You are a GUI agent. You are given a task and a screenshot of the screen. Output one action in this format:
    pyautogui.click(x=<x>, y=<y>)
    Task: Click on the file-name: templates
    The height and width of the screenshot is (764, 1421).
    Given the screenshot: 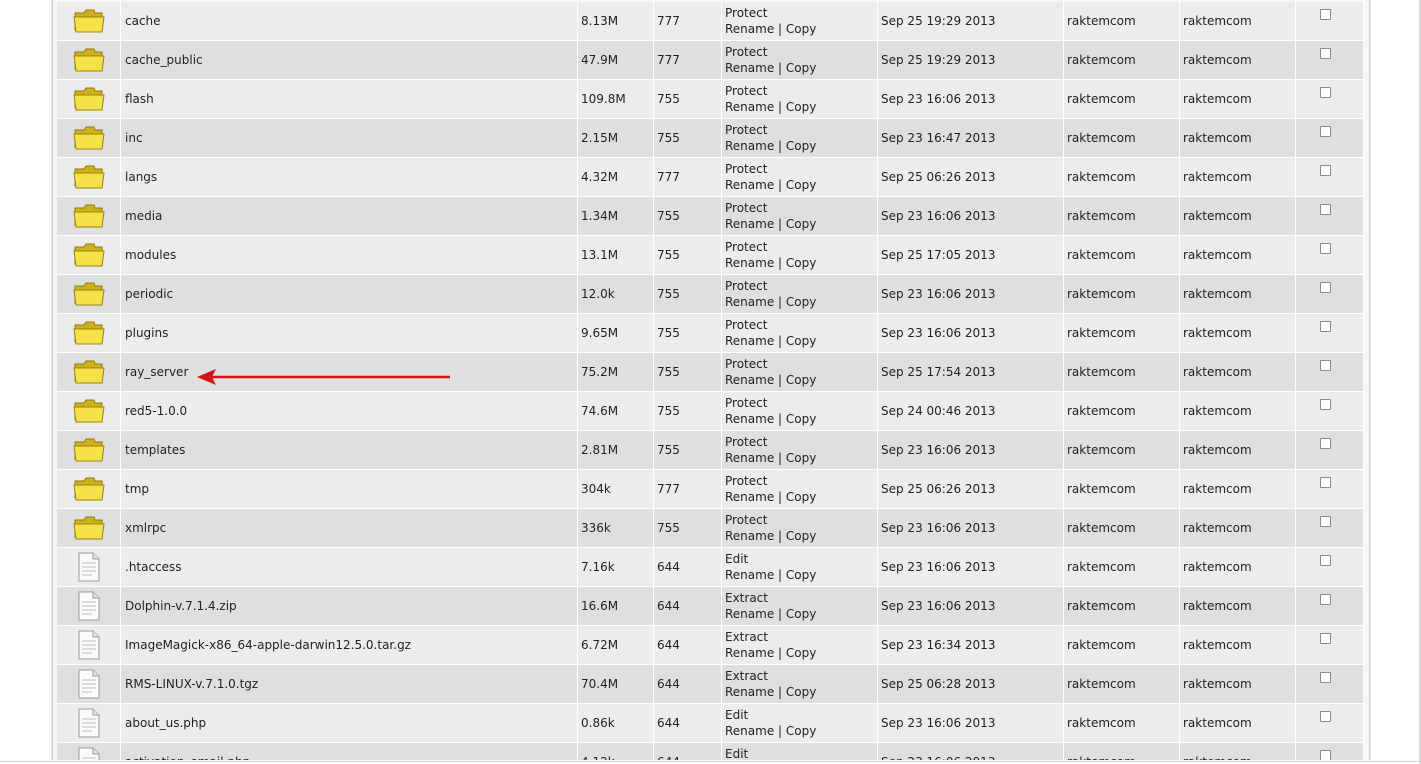 What is the action you would take?
    pyautogui.click(x=349, y=450)
    